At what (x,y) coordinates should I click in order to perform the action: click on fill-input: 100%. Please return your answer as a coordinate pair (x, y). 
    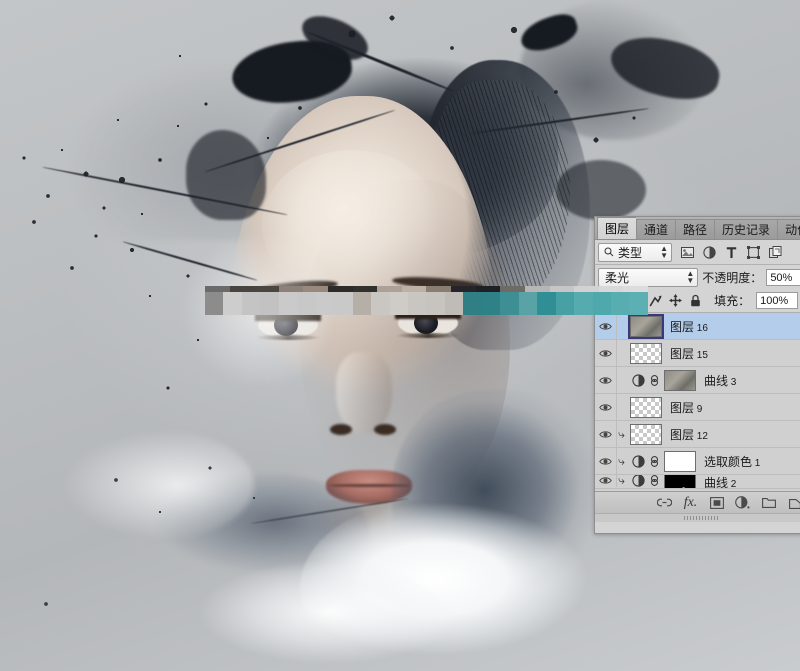
    Looking at the image, I should click on (777, 300).